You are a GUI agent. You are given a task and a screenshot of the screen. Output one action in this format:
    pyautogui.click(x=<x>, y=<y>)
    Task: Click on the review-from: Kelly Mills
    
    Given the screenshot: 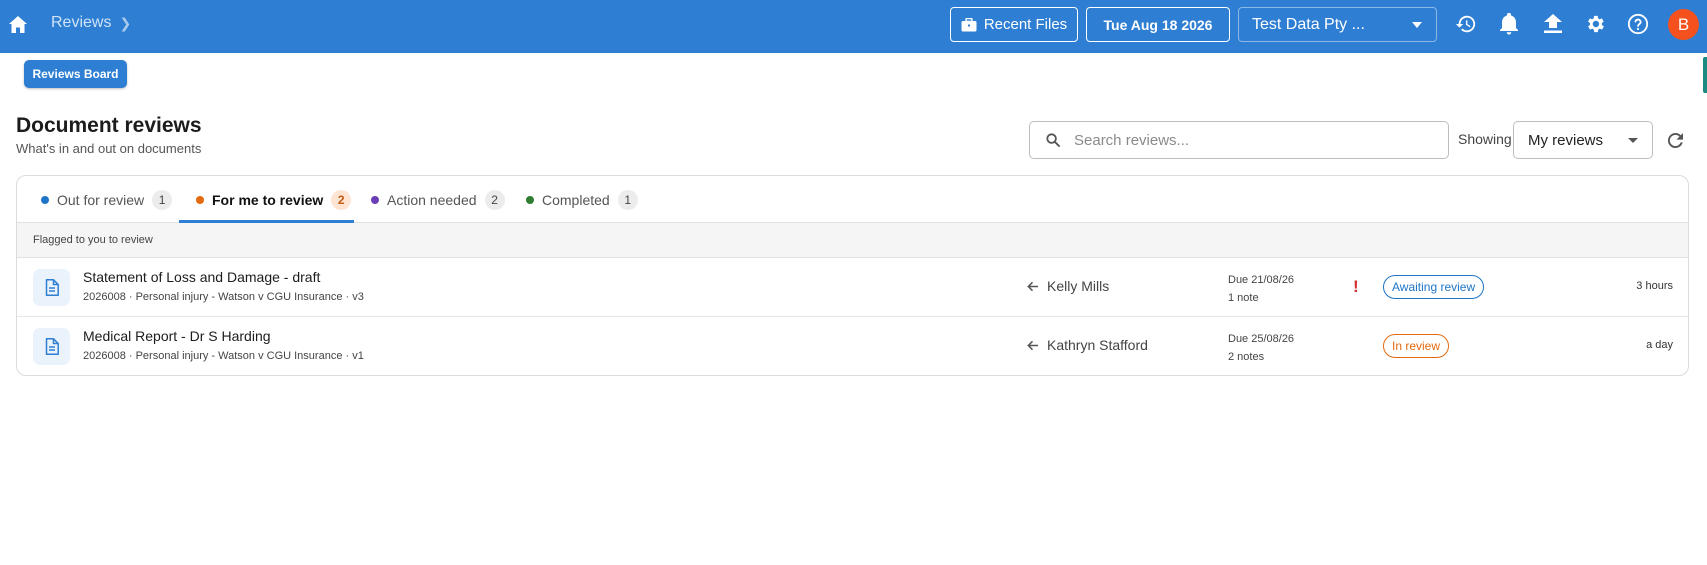 What is the action you would take?
    pyautogui.click(x=1068, y=286)
    